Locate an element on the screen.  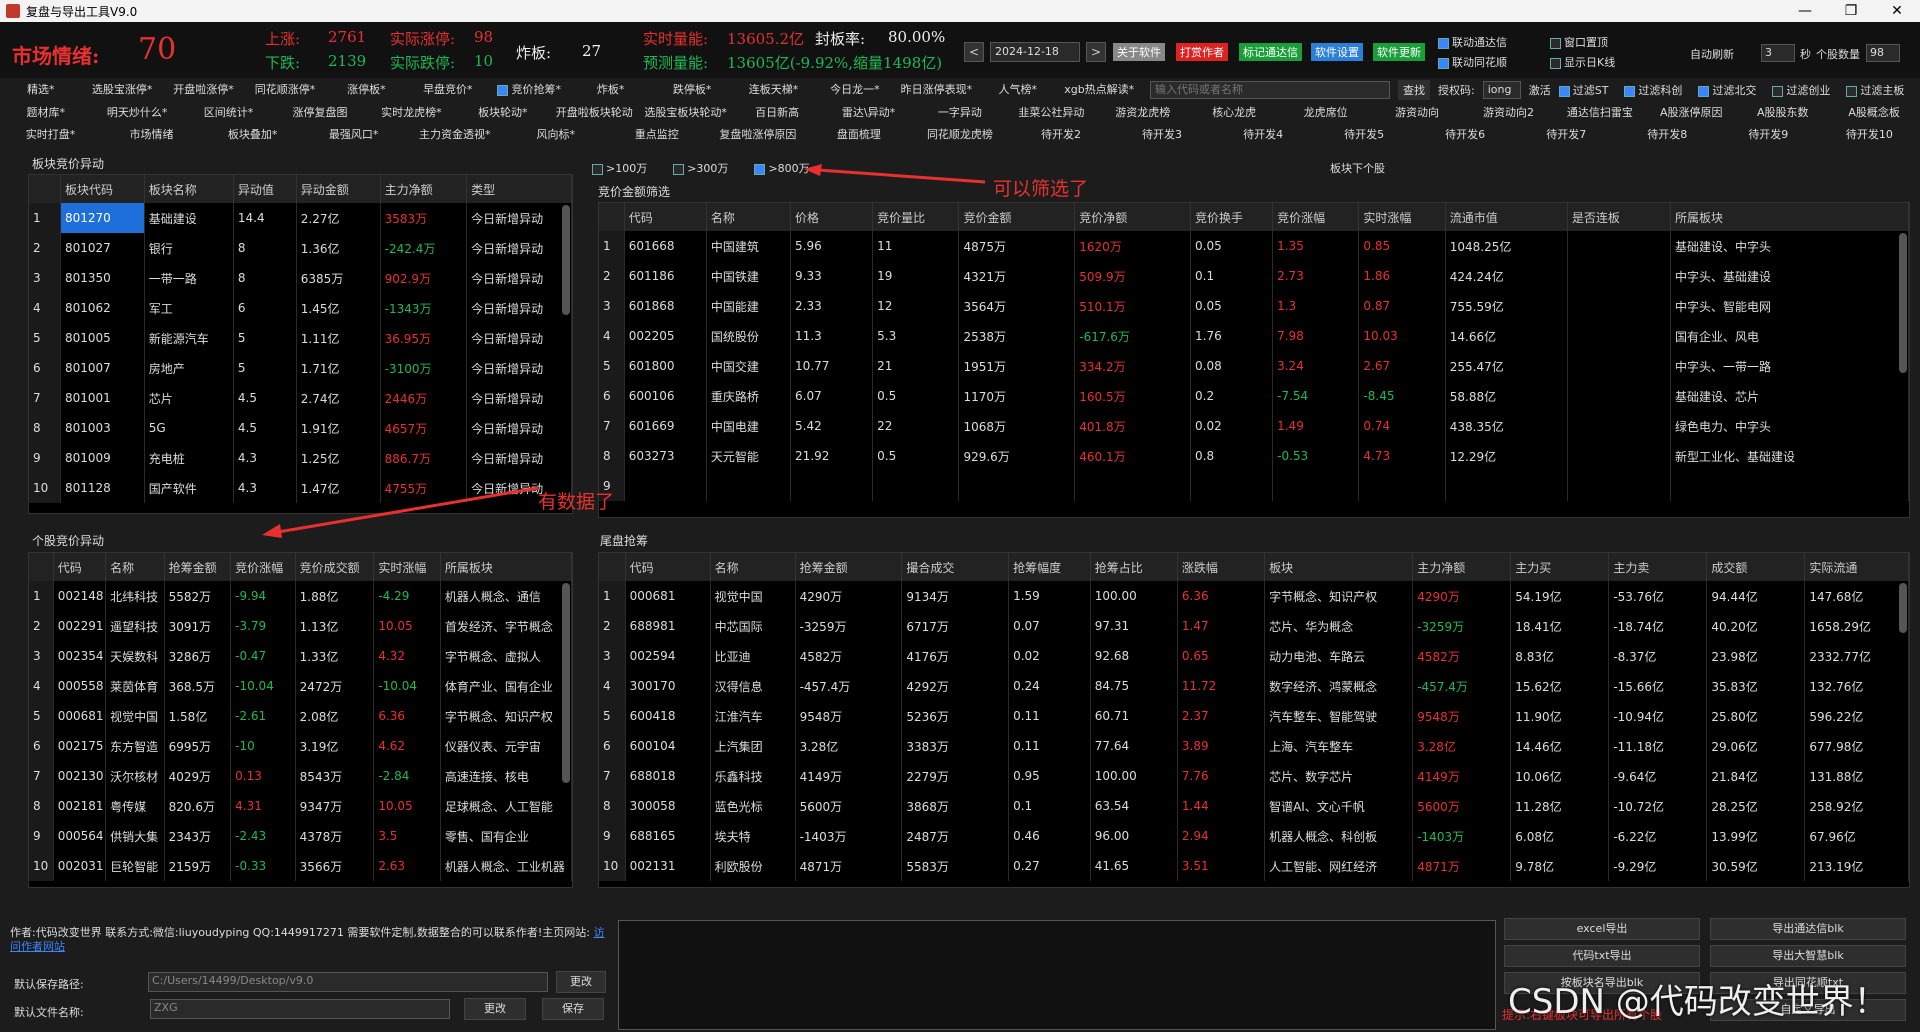
menu-item: 早盘竞价* is located at coordinates (447, 89).